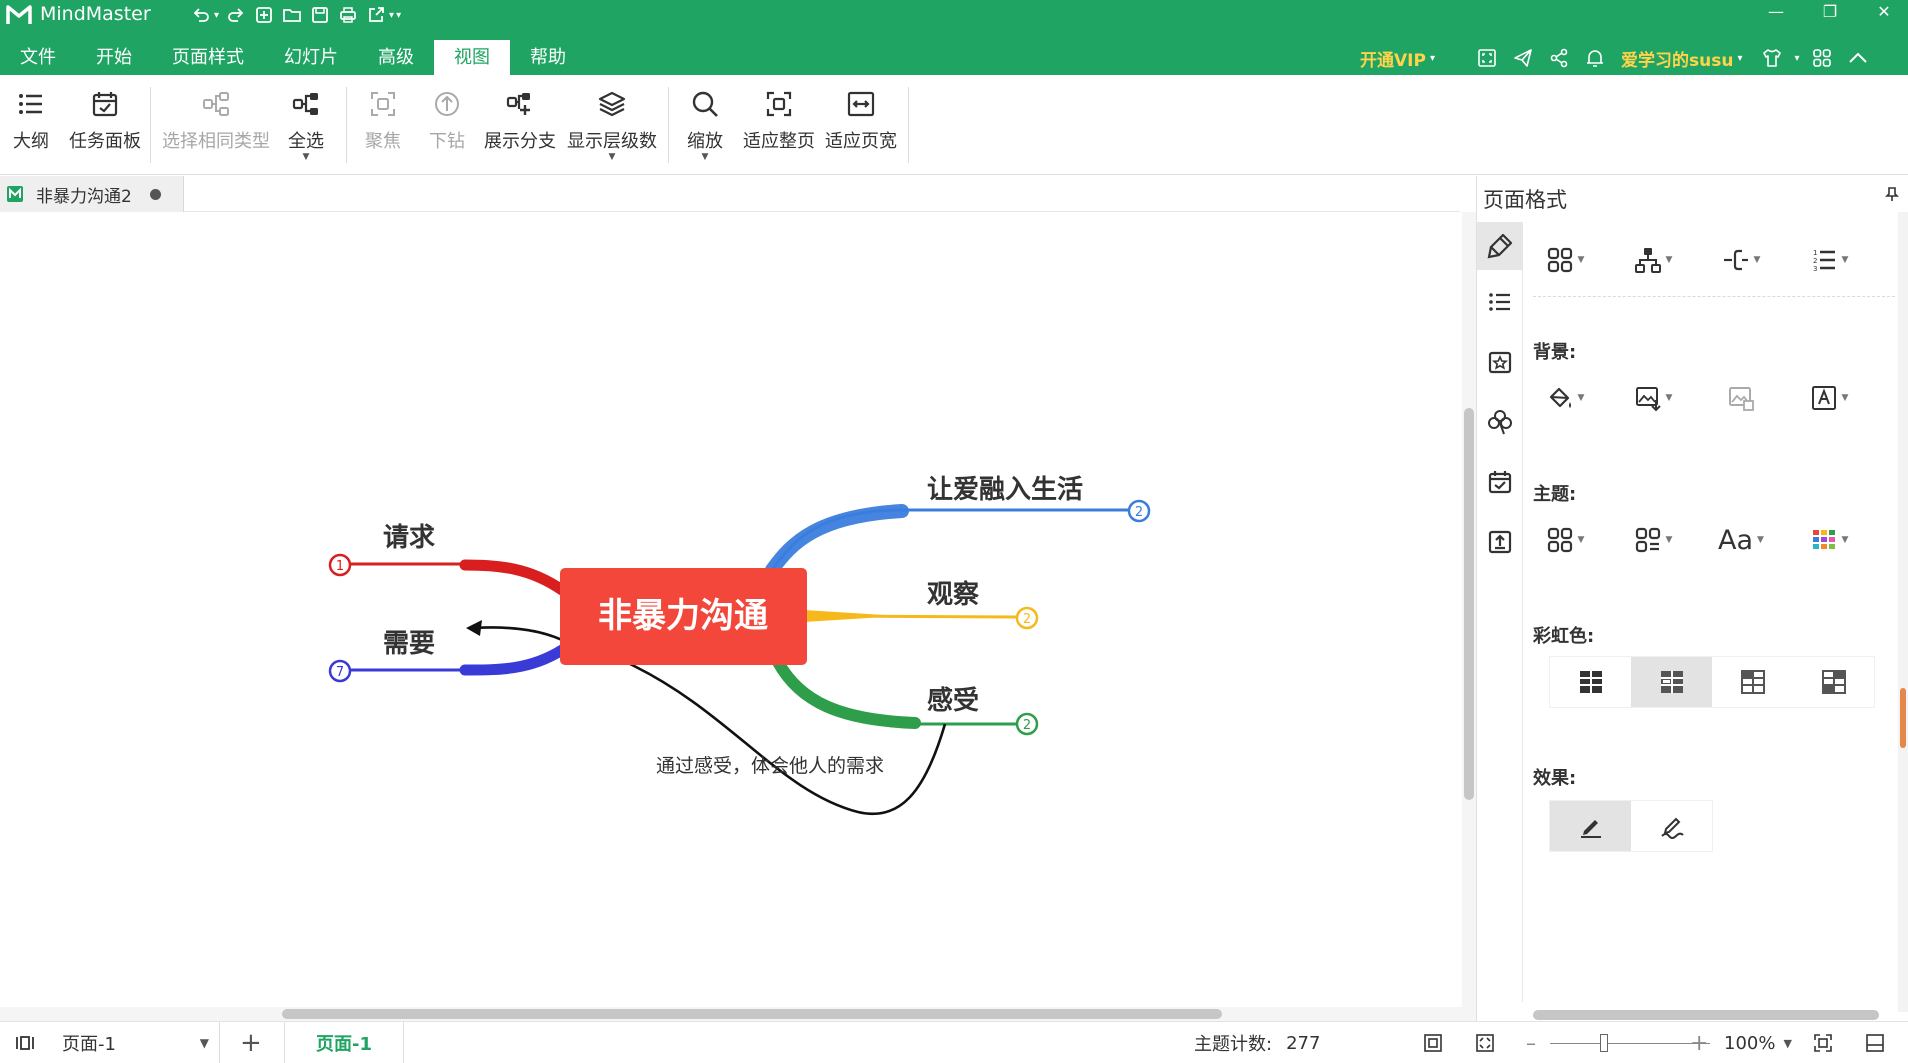  I want to click on menu-file: 文件, so click(38, 57).